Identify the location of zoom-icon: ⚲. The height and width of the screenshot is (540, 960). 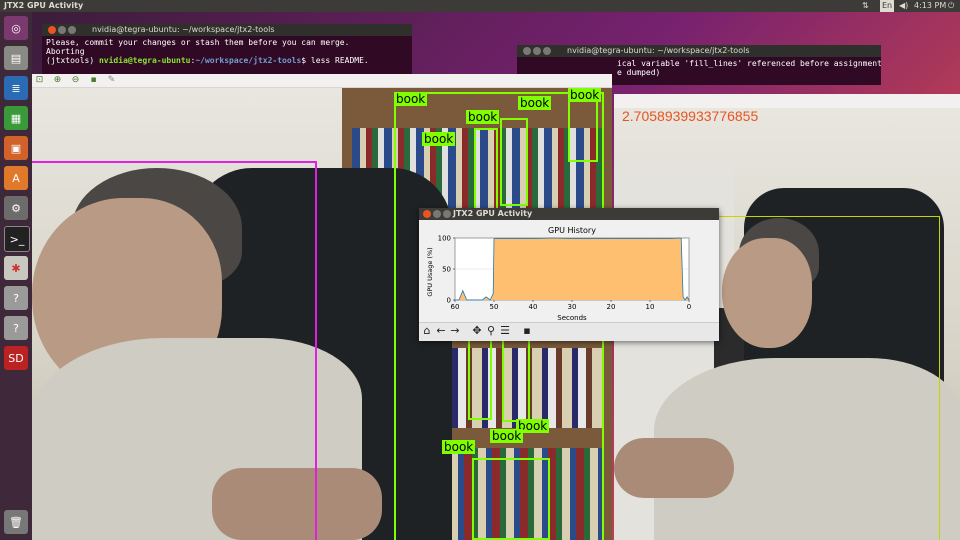
(491, 331).